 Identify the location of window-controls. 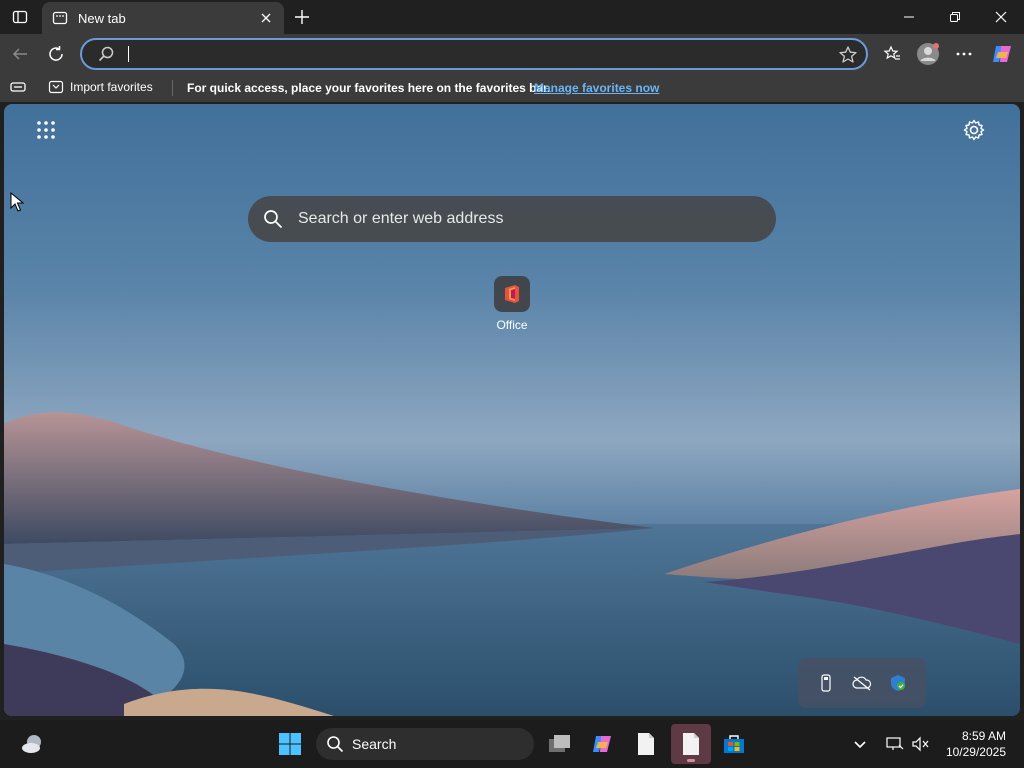
(955, 17).